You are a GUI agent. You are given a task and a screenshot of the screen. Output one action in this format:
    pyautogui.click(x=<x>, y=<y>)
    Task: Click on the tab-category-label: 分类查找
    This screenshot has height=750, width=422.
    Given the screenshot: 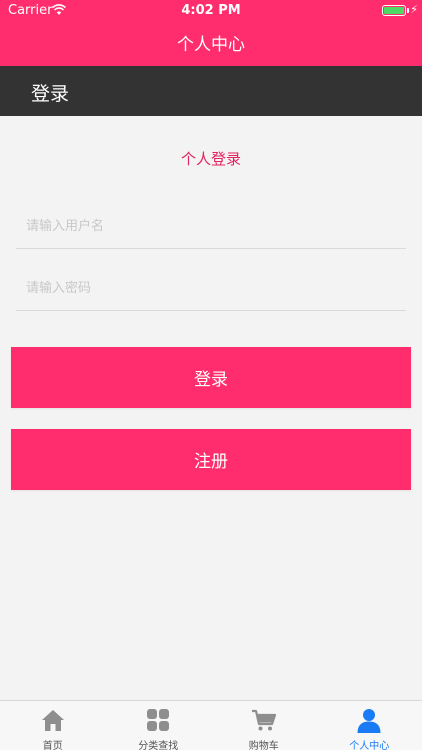 What is the action you would take?
    pyautogui.click(x=158, y=745)
    